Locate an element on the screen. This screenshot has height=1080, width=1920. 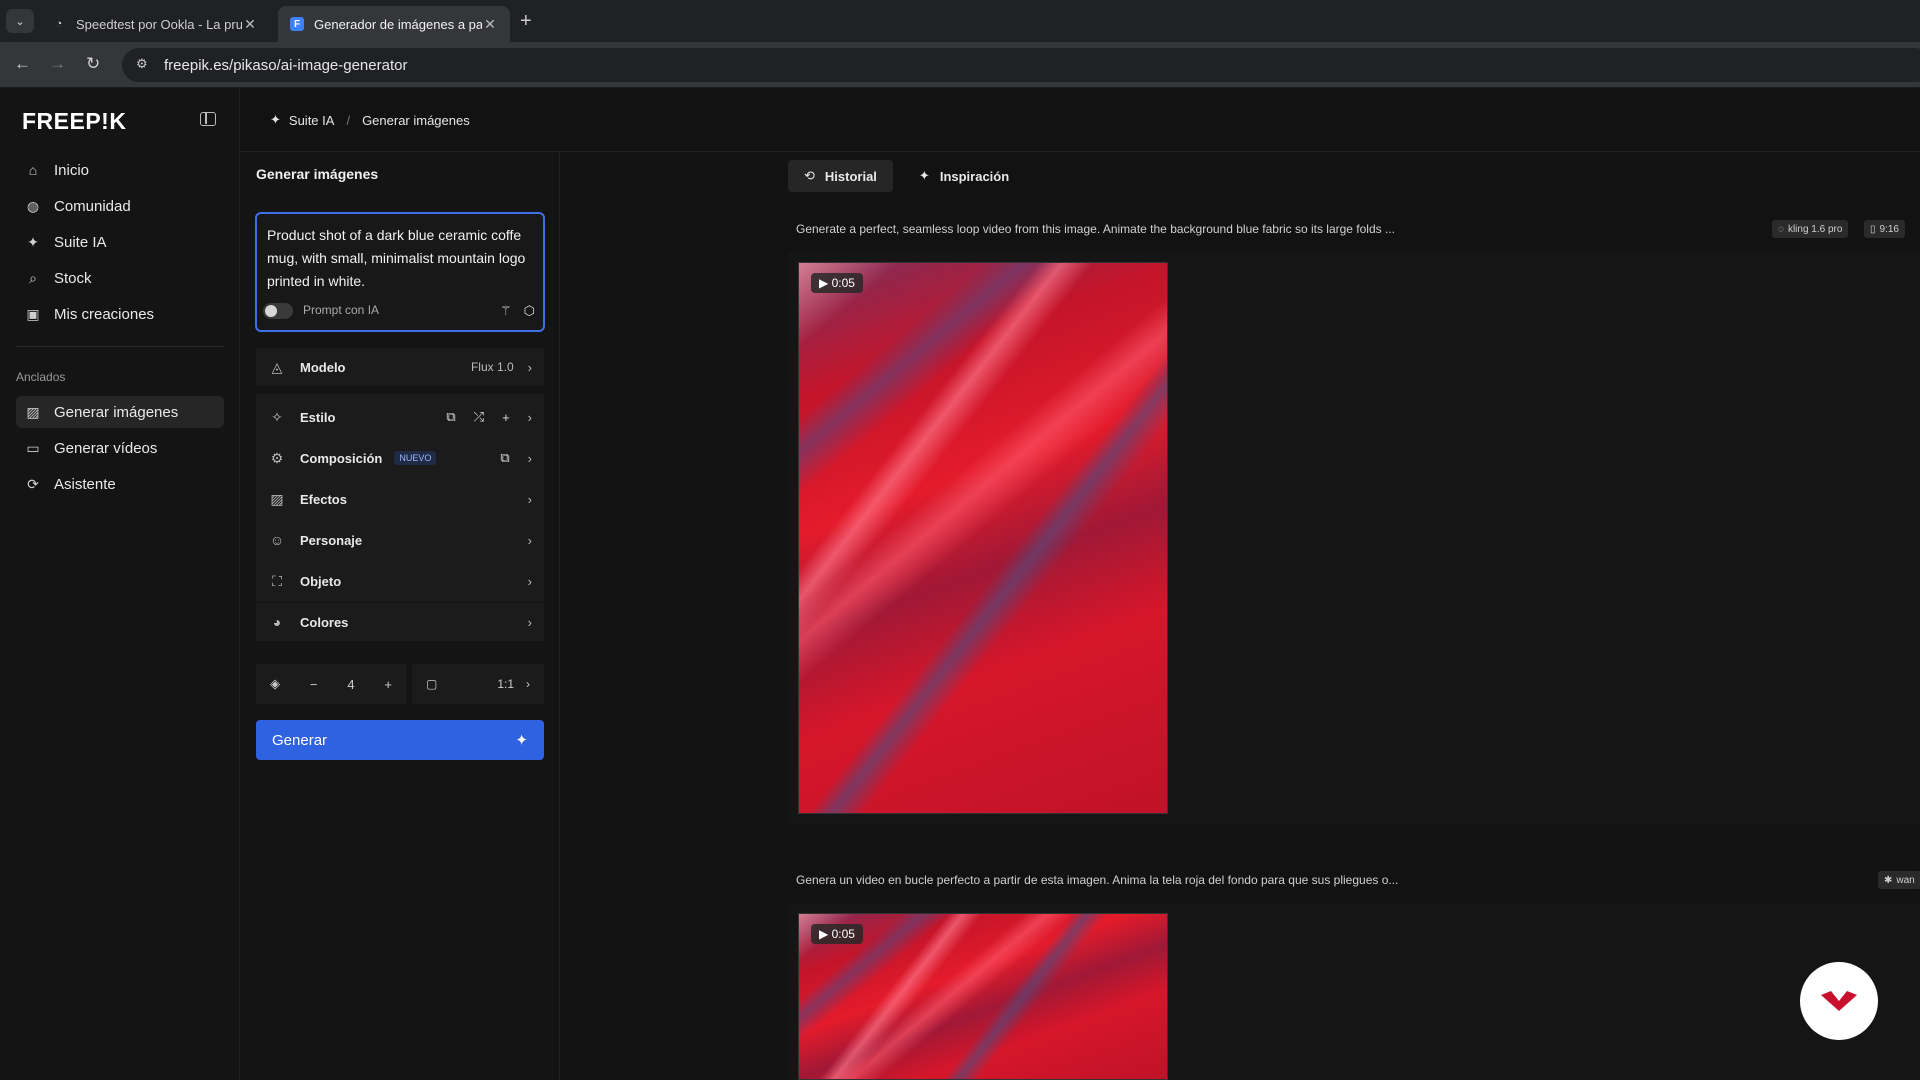
back-icon: ← is located at coordinates (22, 64).